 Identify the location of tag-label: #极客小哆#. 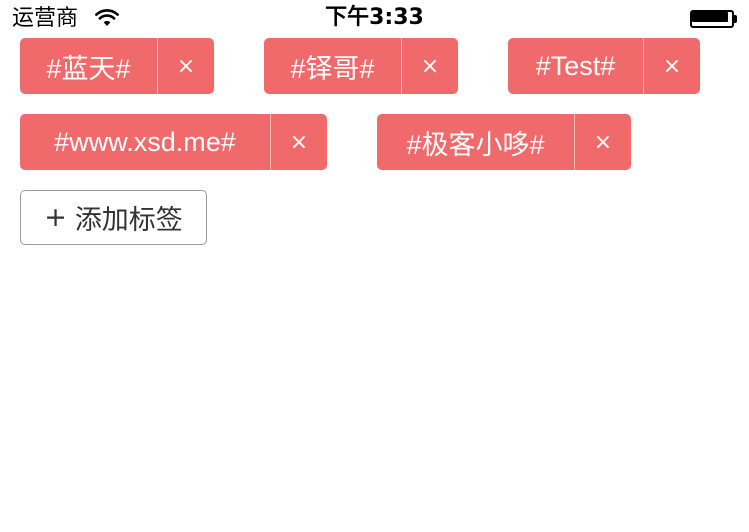
(476, 142).